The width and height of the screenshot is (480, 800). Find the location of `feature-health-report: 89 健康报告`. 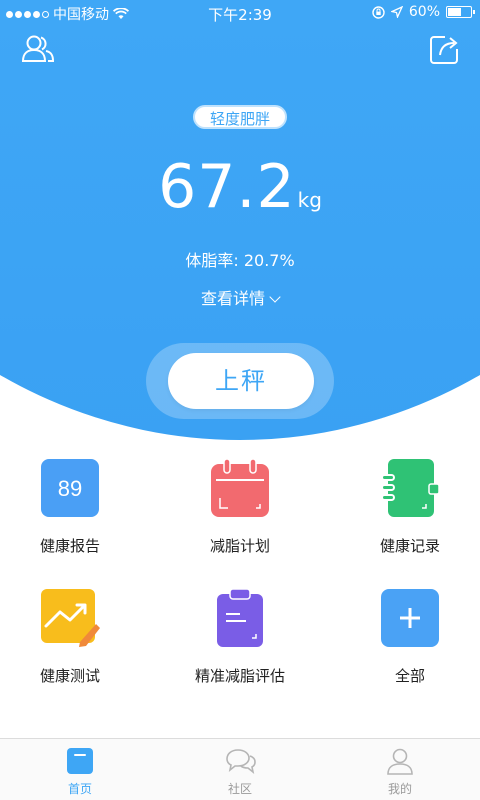

feature-health-report: 89 健康报告 is located at coordinates (70, 510).